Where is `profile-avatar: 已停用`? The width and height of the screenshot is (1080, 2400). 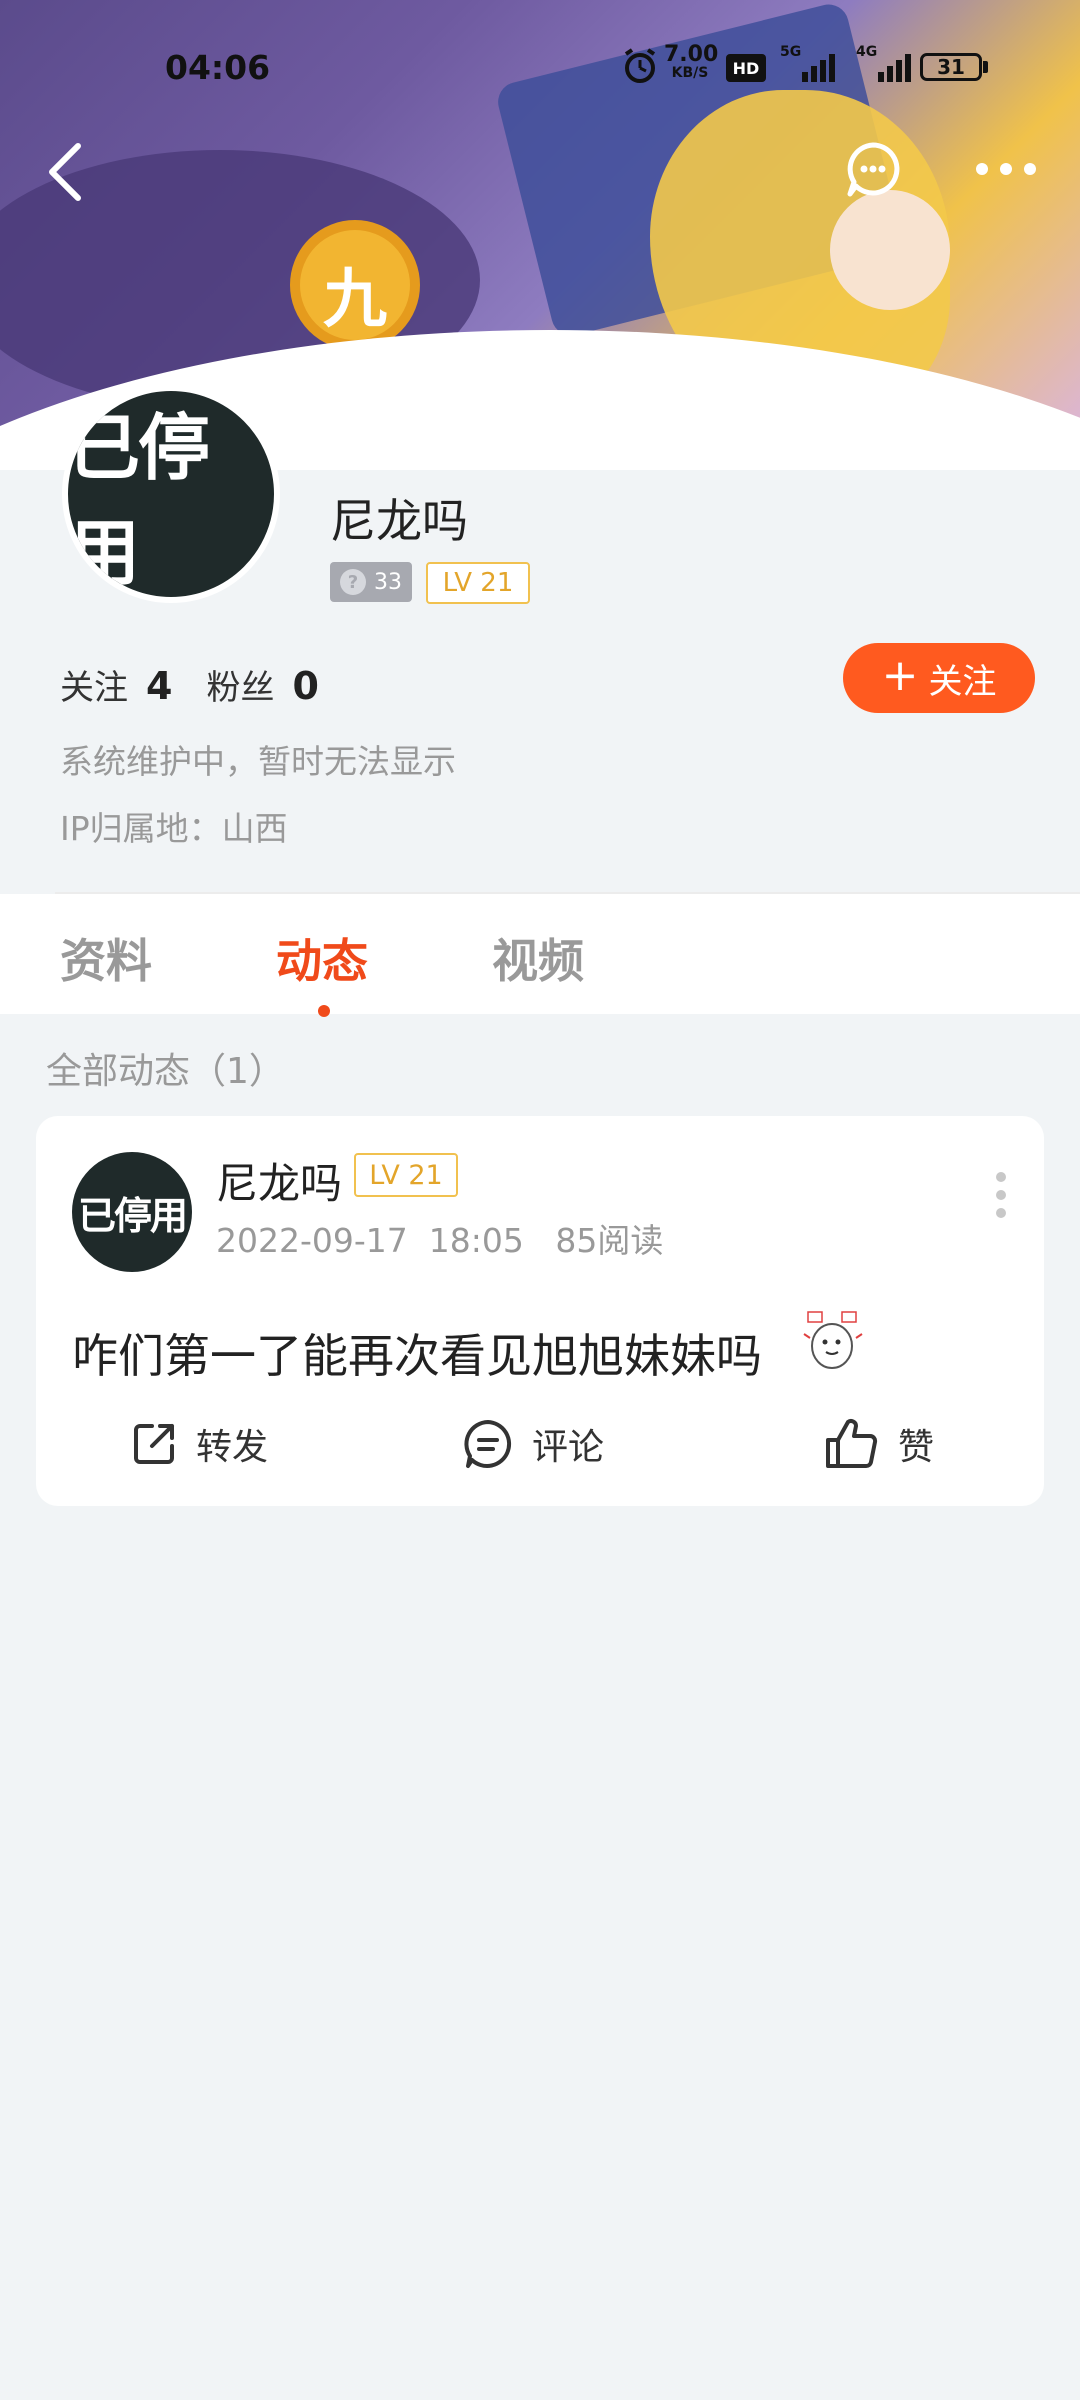 profile-avatar: 已停用 is located at coordinates (171, 494).